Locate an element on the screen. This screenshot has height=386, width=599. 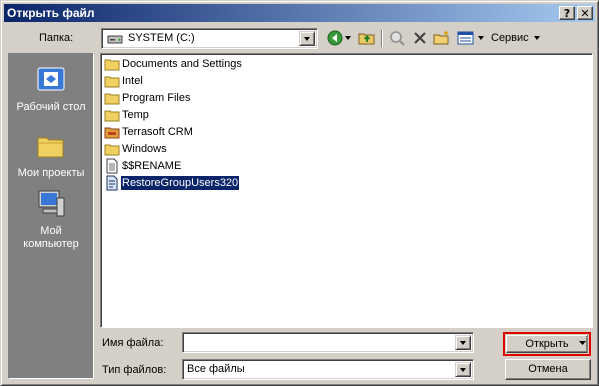
open-split-separator is located at coordinates (587, 344).